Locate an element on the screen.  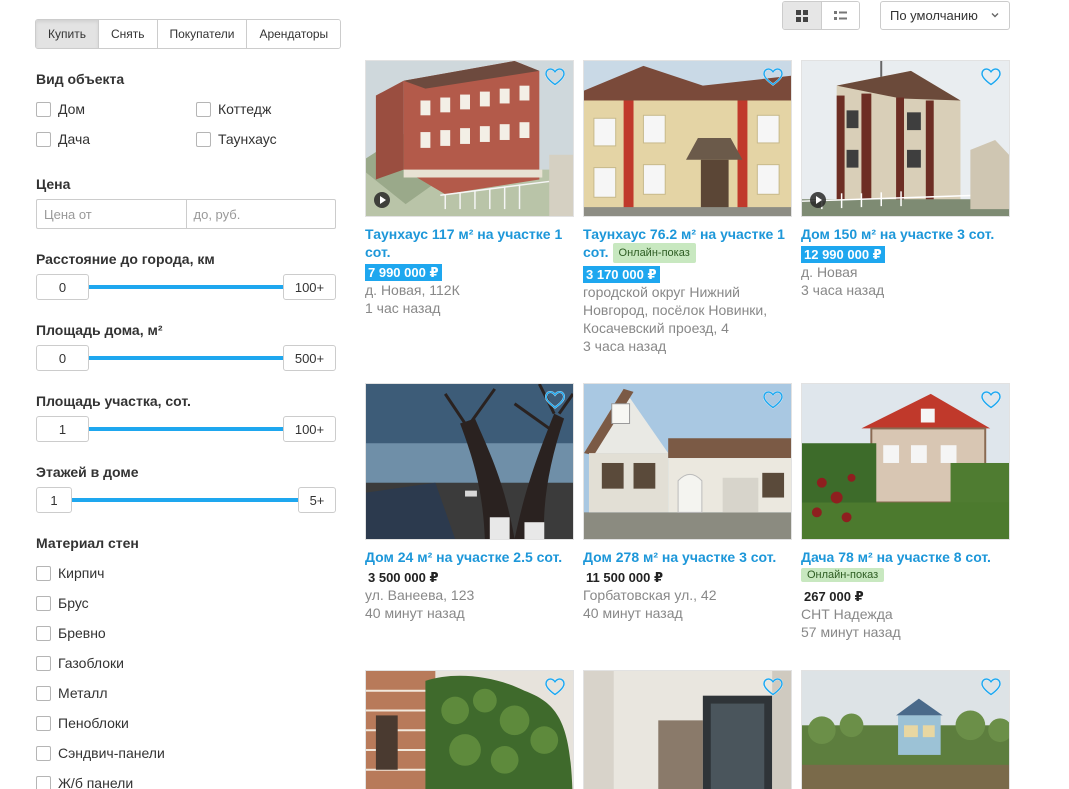
listing-address: Горбатовская ул., 42 is located at coordinates (650, 595).